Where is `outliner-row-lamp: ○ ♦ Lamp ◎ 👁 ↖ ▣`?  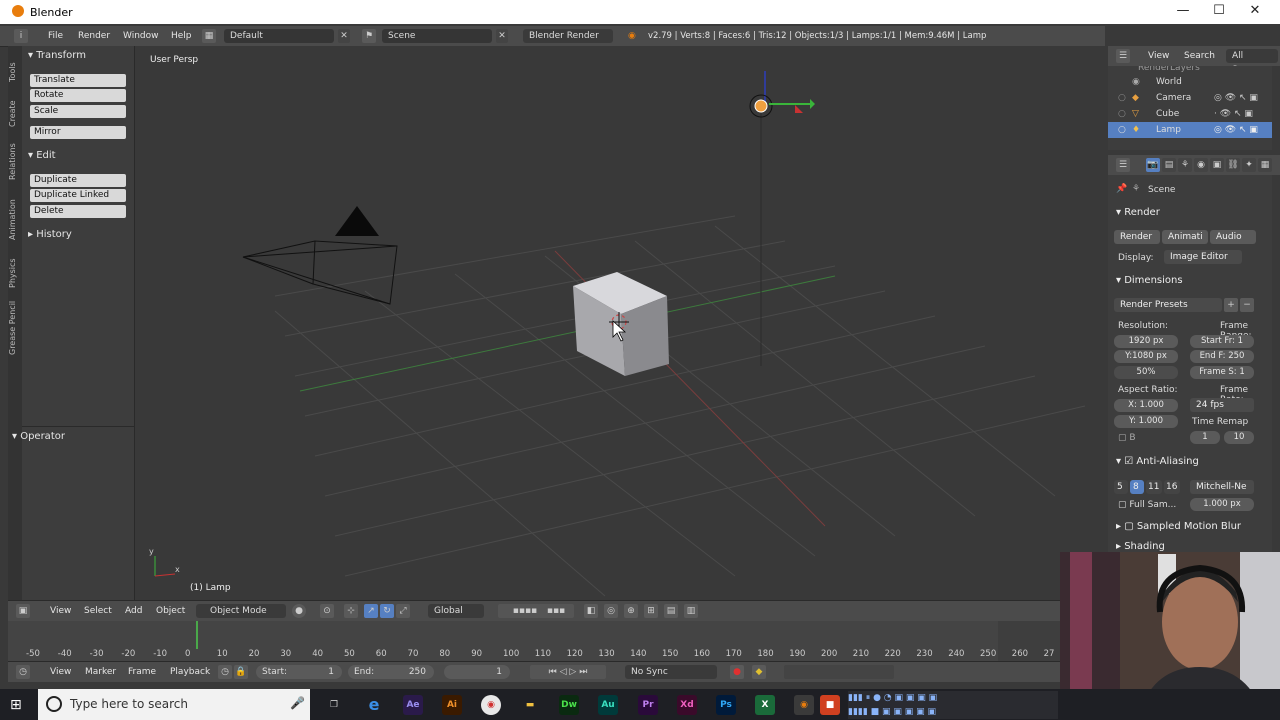 outliner-row-lamp: ○ ♦ Lamp ◎ 👁 ↖ ▣ is located at coordinates (1190, 130).